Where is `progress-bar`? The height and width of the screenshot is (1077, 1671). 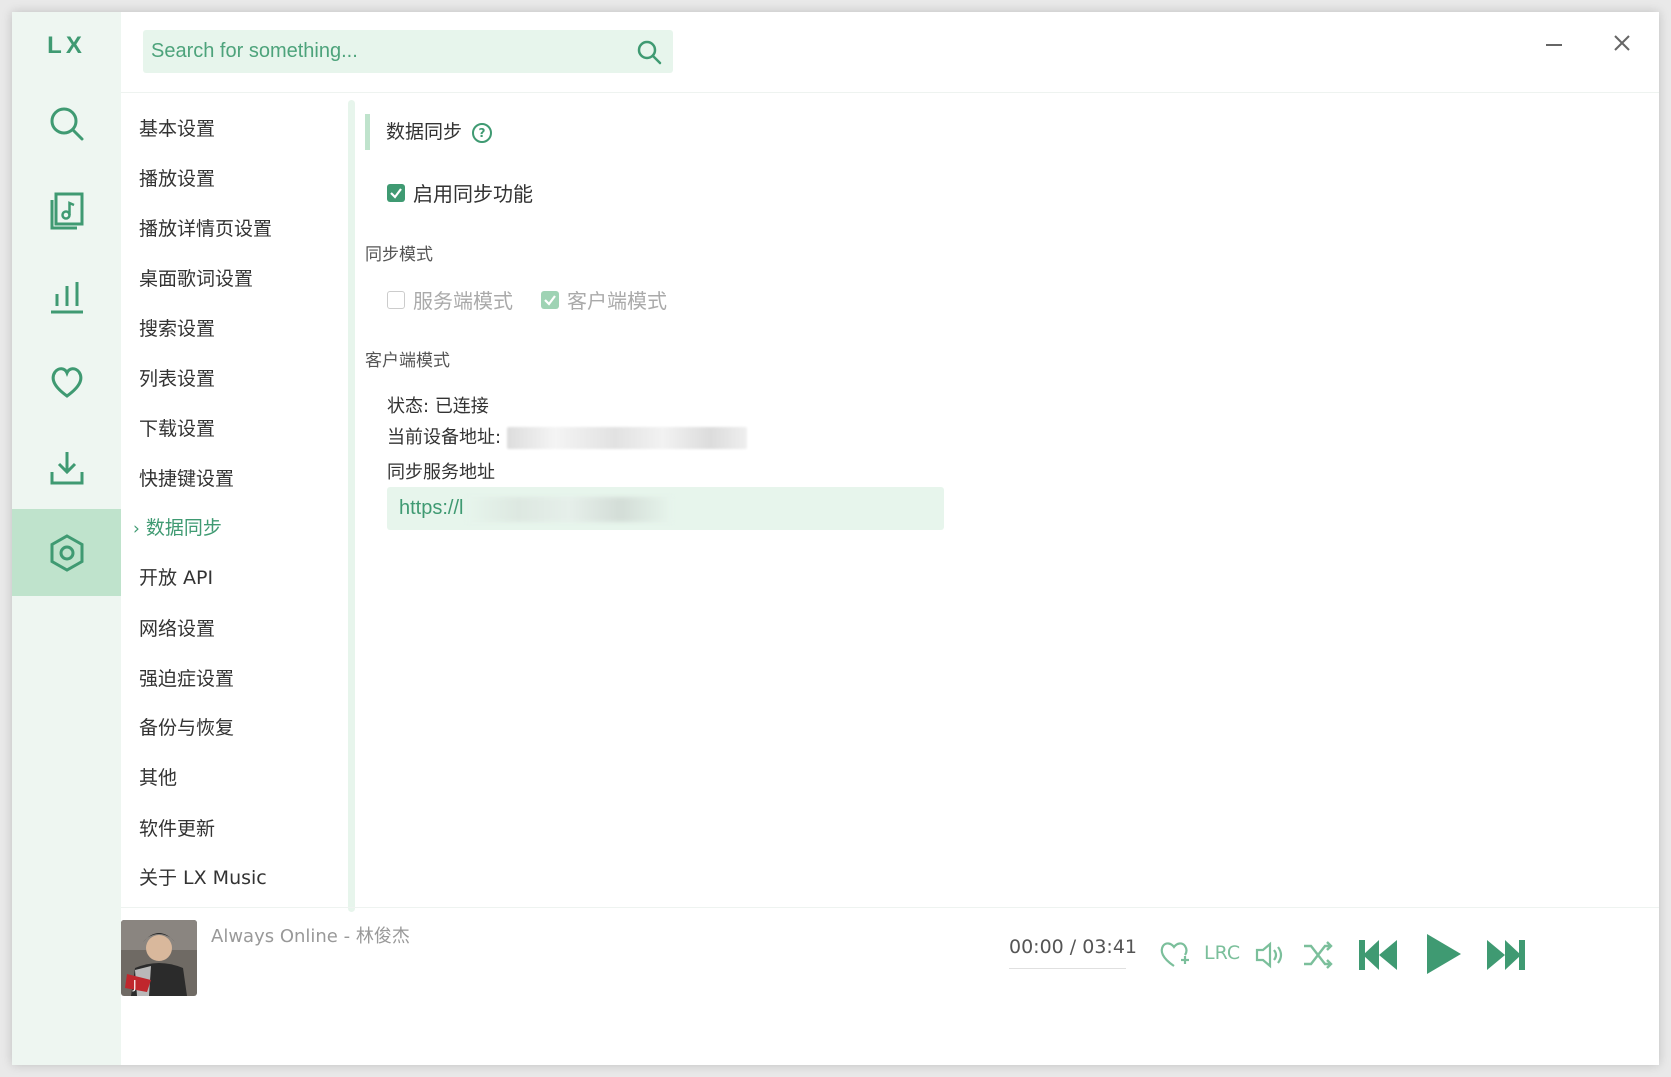
progress-bar is located at coordinates (1067, 968).